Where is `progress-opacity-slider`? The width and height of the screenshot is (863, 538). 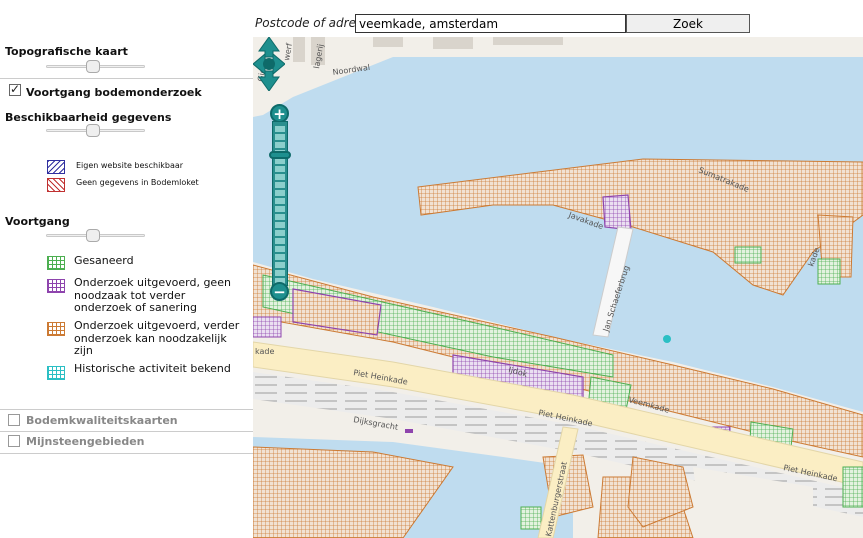
progress-opacity-slider is located at coordinates (95, 235).